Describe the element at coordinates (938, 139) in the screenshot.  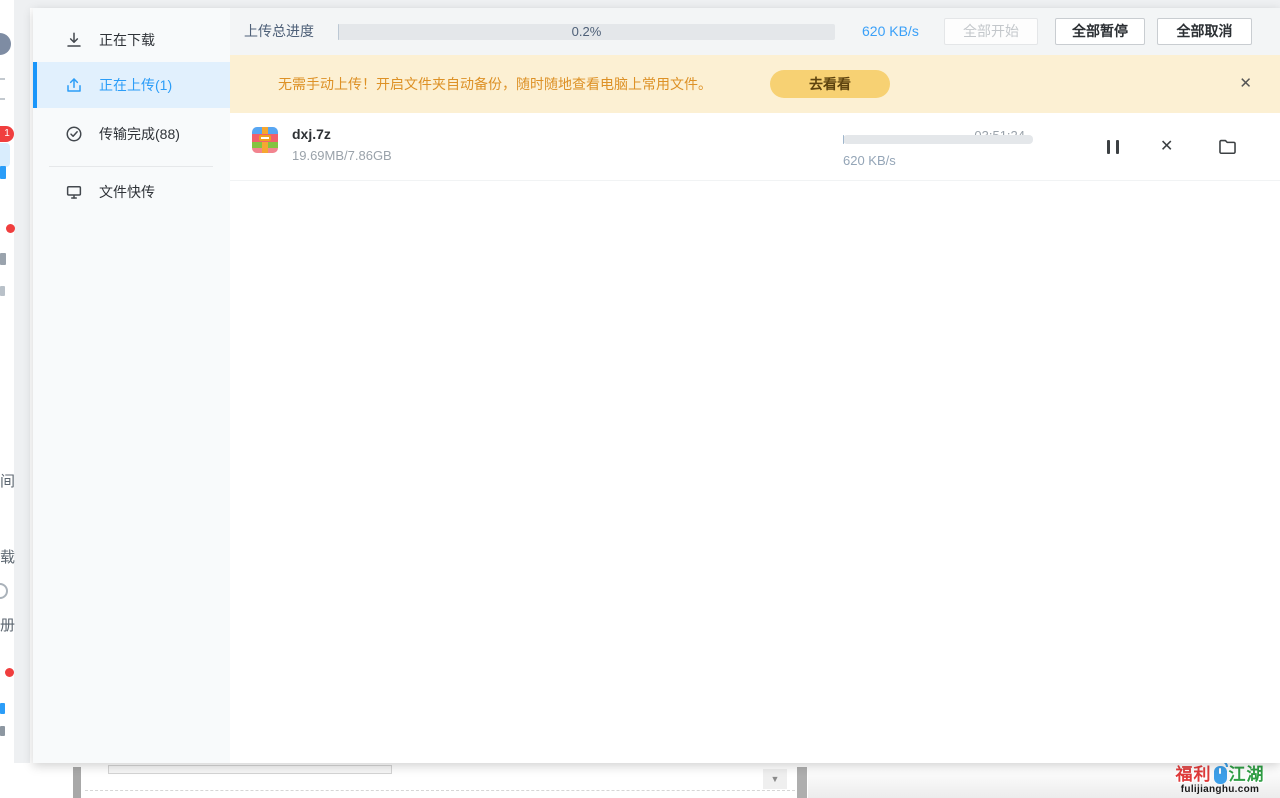
I see `file-progress-bar` at that location.